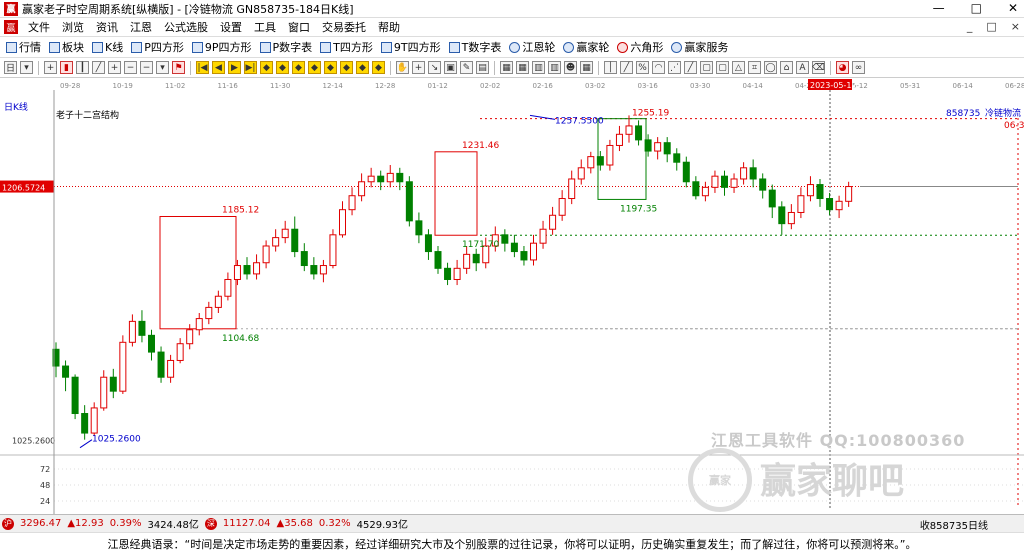  What do you see at coordinates (10, 67) in the screenshot?
I see `kline-type-icon: 日` at bounding box center [10, 67].